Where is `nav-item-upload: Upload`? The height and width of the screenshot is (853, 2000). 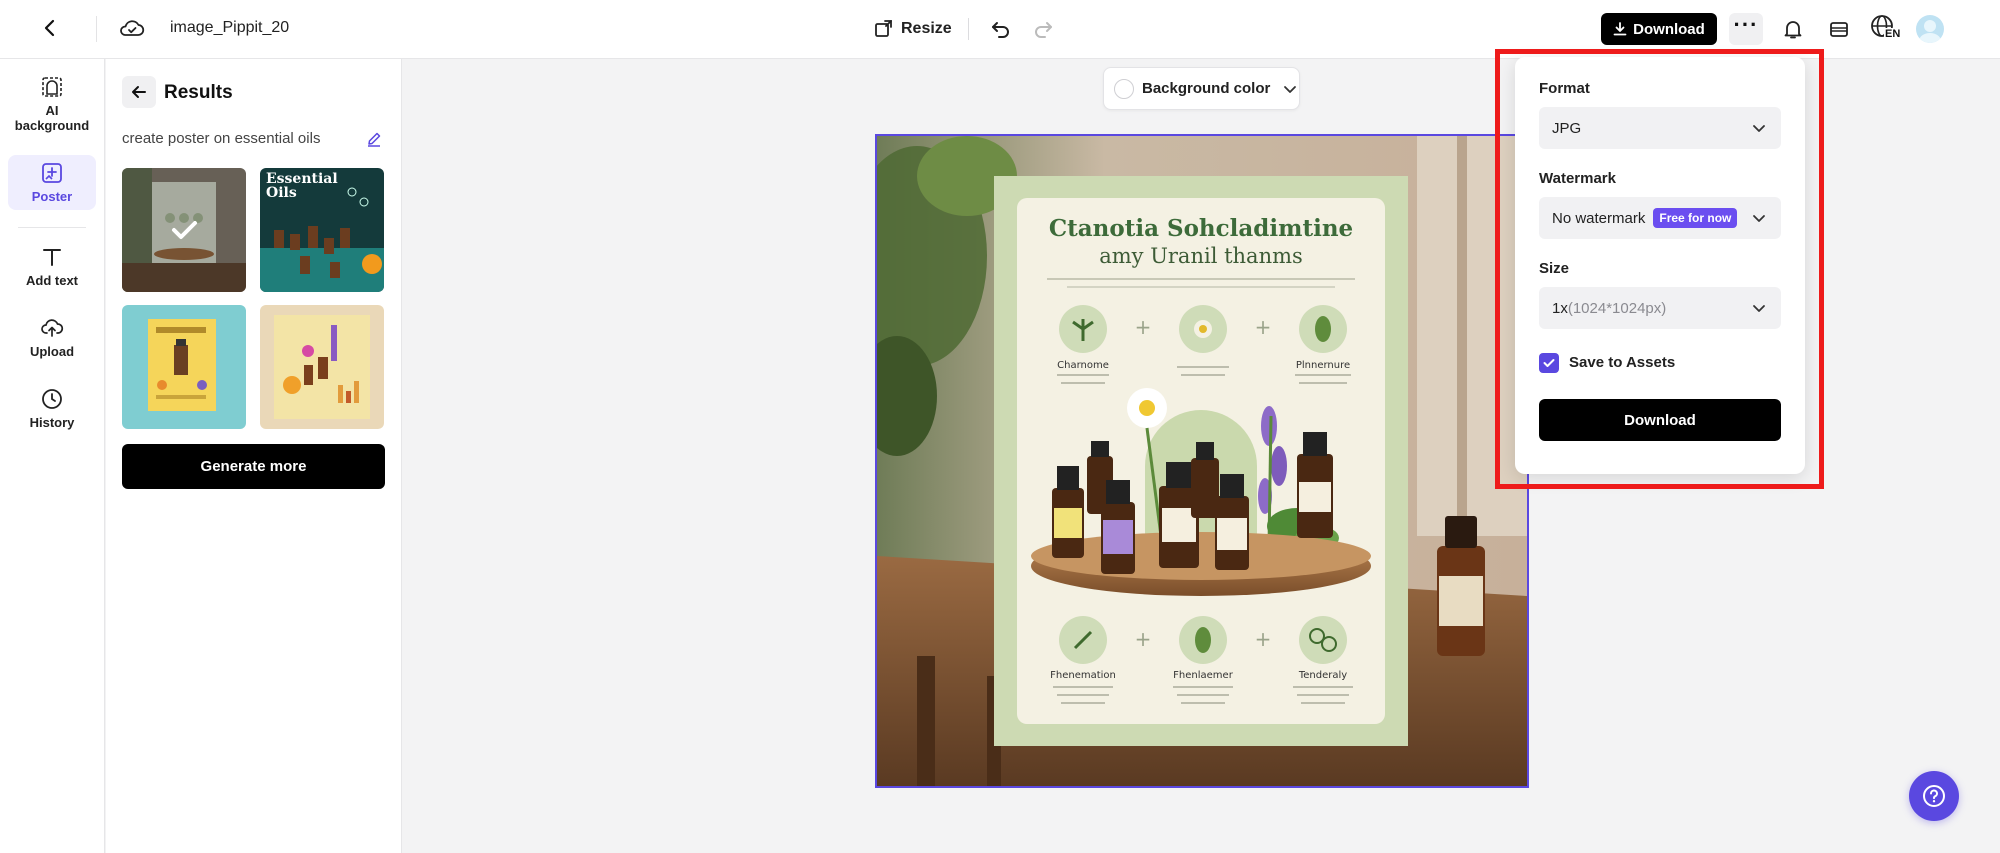 nav-item-upload: Upload is located at coordinates (52, 337).